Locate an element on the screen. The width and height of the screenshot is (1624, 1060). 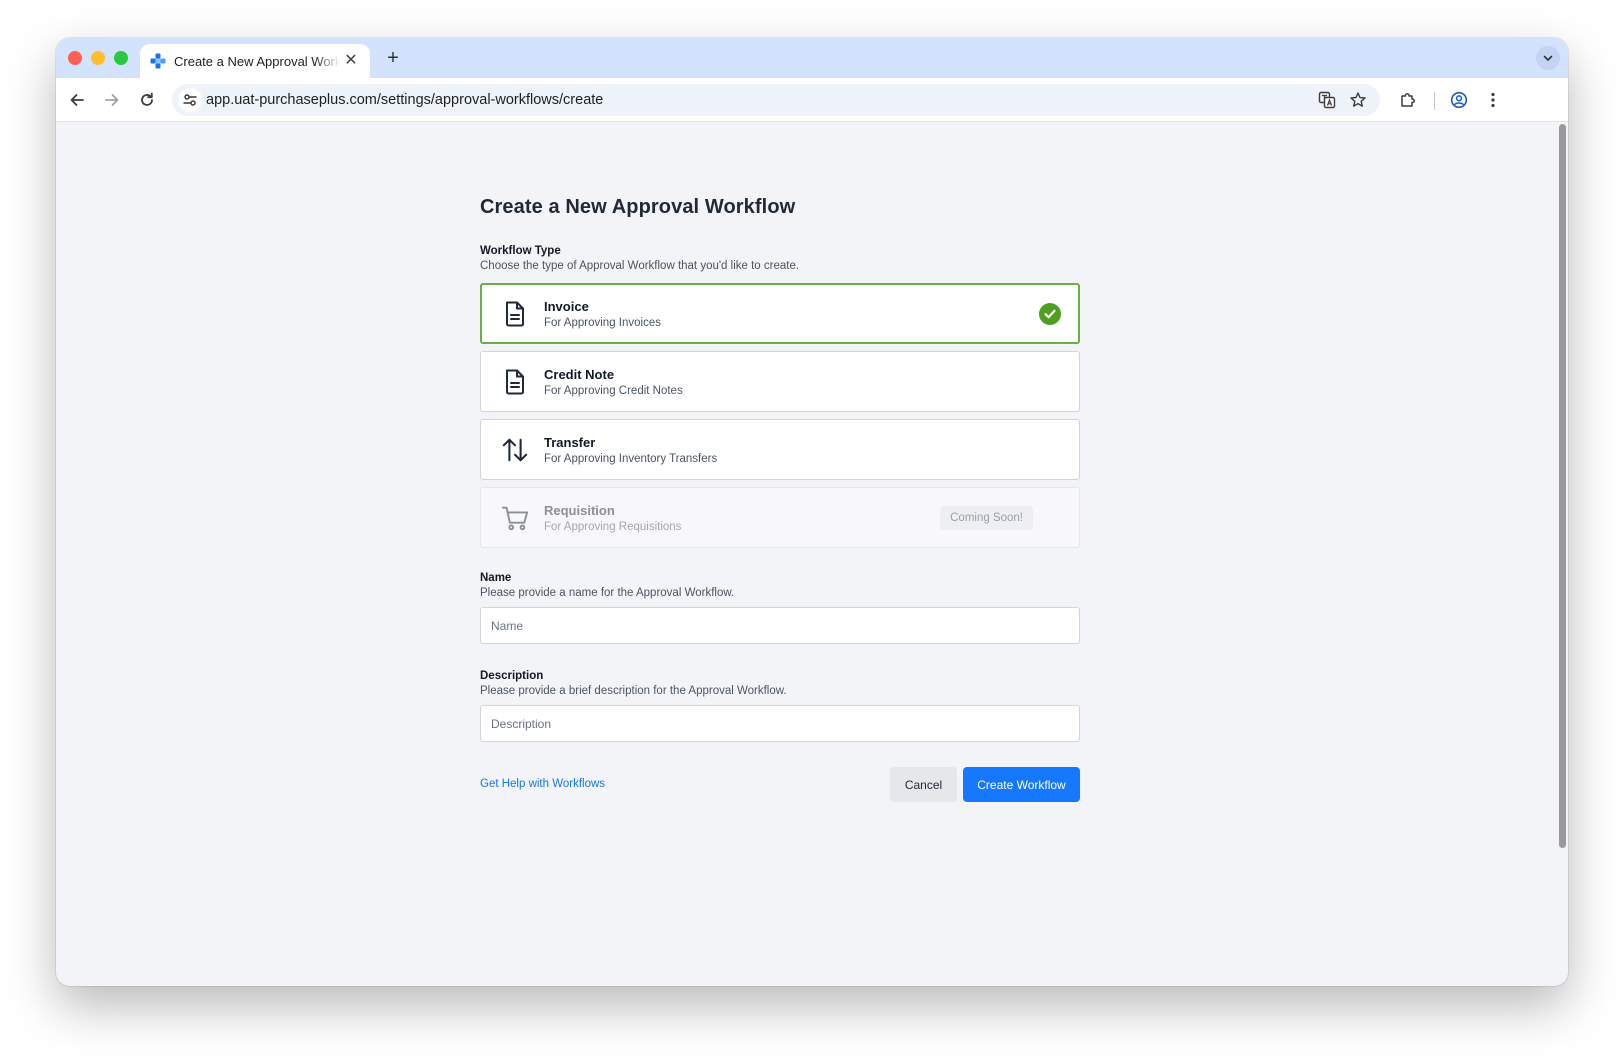
create-workflow-button: Create Workflow is located at coordinates (1021, 784).